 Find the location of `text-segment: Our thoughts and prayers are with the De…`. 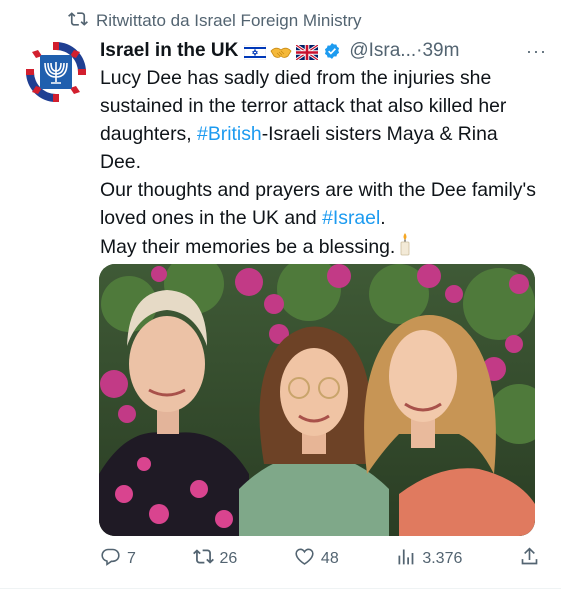

text-segment: Our thoughts and prayers are with the De… is located at coordinates (318, 204).